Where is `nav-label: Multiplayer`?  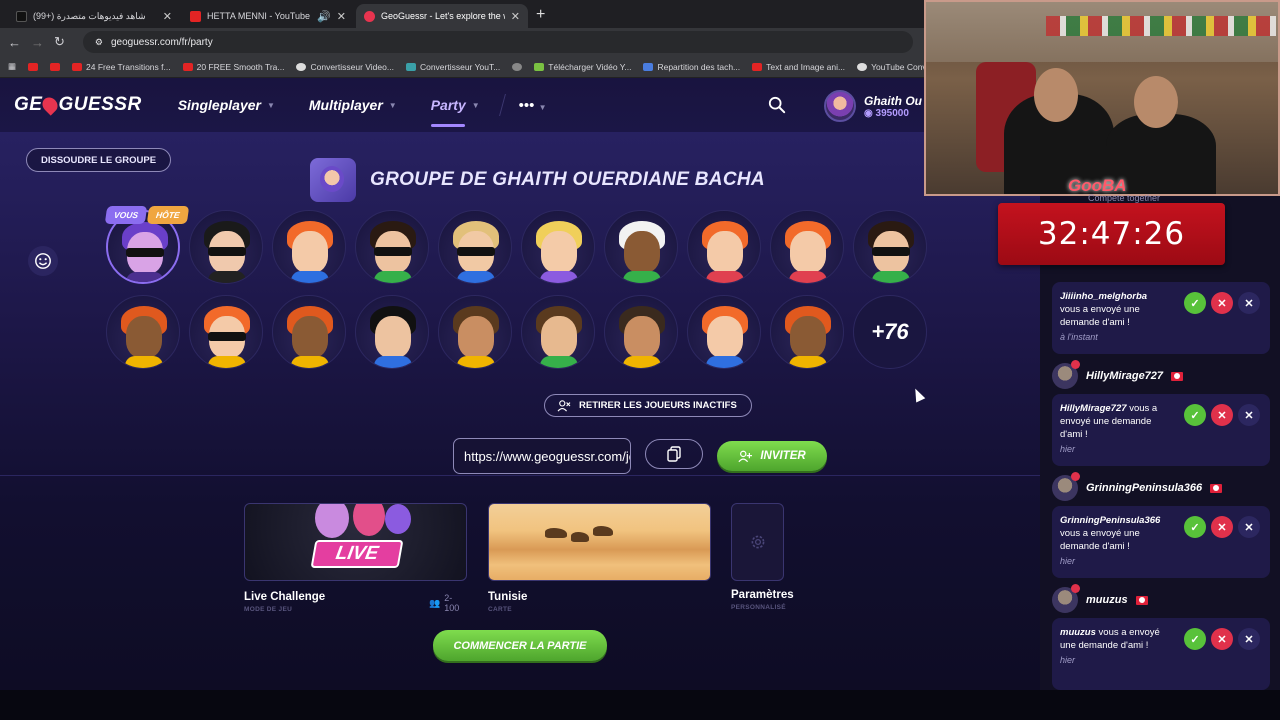 nav-label: Multiplayer is located at coordinates (345, 105).